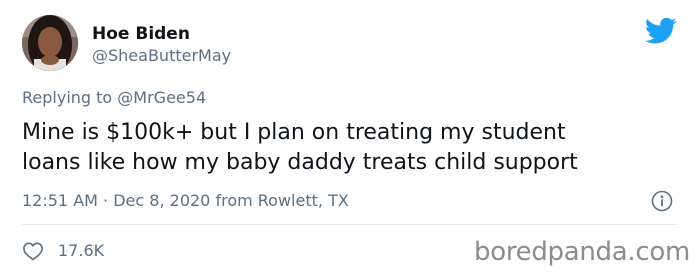 The width and height of the screenshot is (700, 280). Describe the element at coordinates (582, 252) in the screenshot. I see `watermark: boredpanda.com` at that location.